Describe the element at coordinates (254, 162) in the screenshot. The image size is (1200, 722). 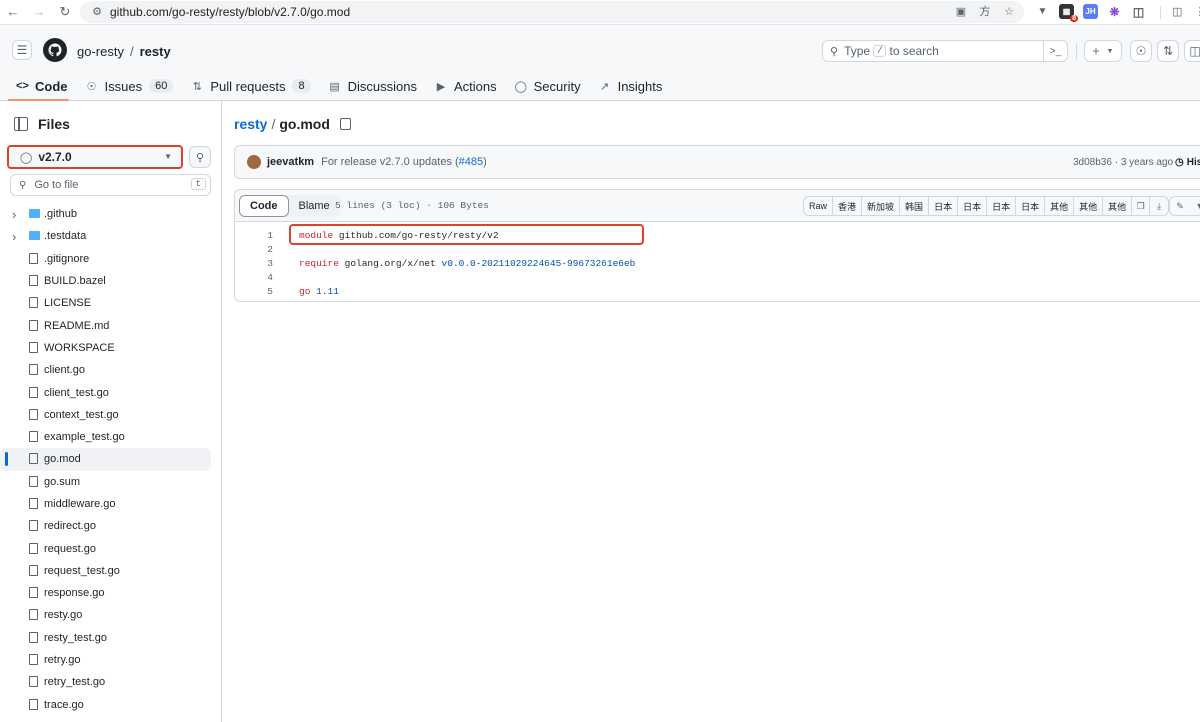
I see `avatar` at that location.